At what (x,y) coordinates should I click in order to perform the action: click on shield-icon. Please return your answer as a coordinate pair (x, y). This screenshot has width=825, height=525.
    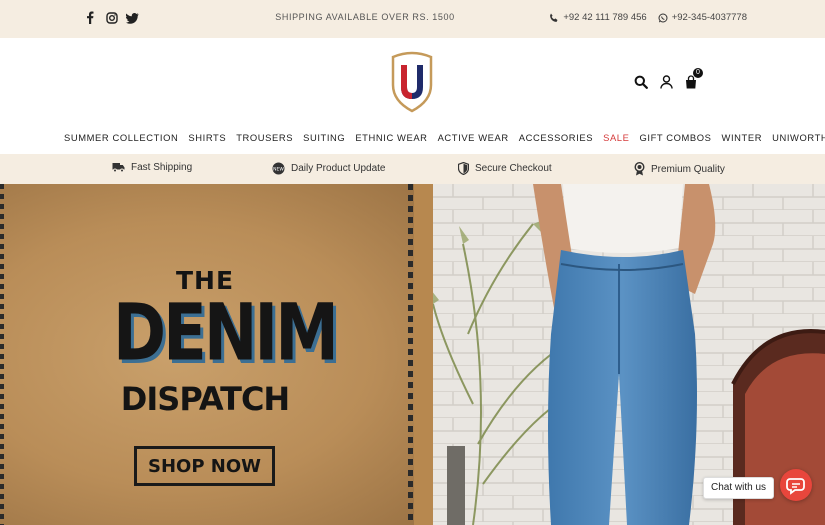
    Looking at the image, I should click on (463, 168).